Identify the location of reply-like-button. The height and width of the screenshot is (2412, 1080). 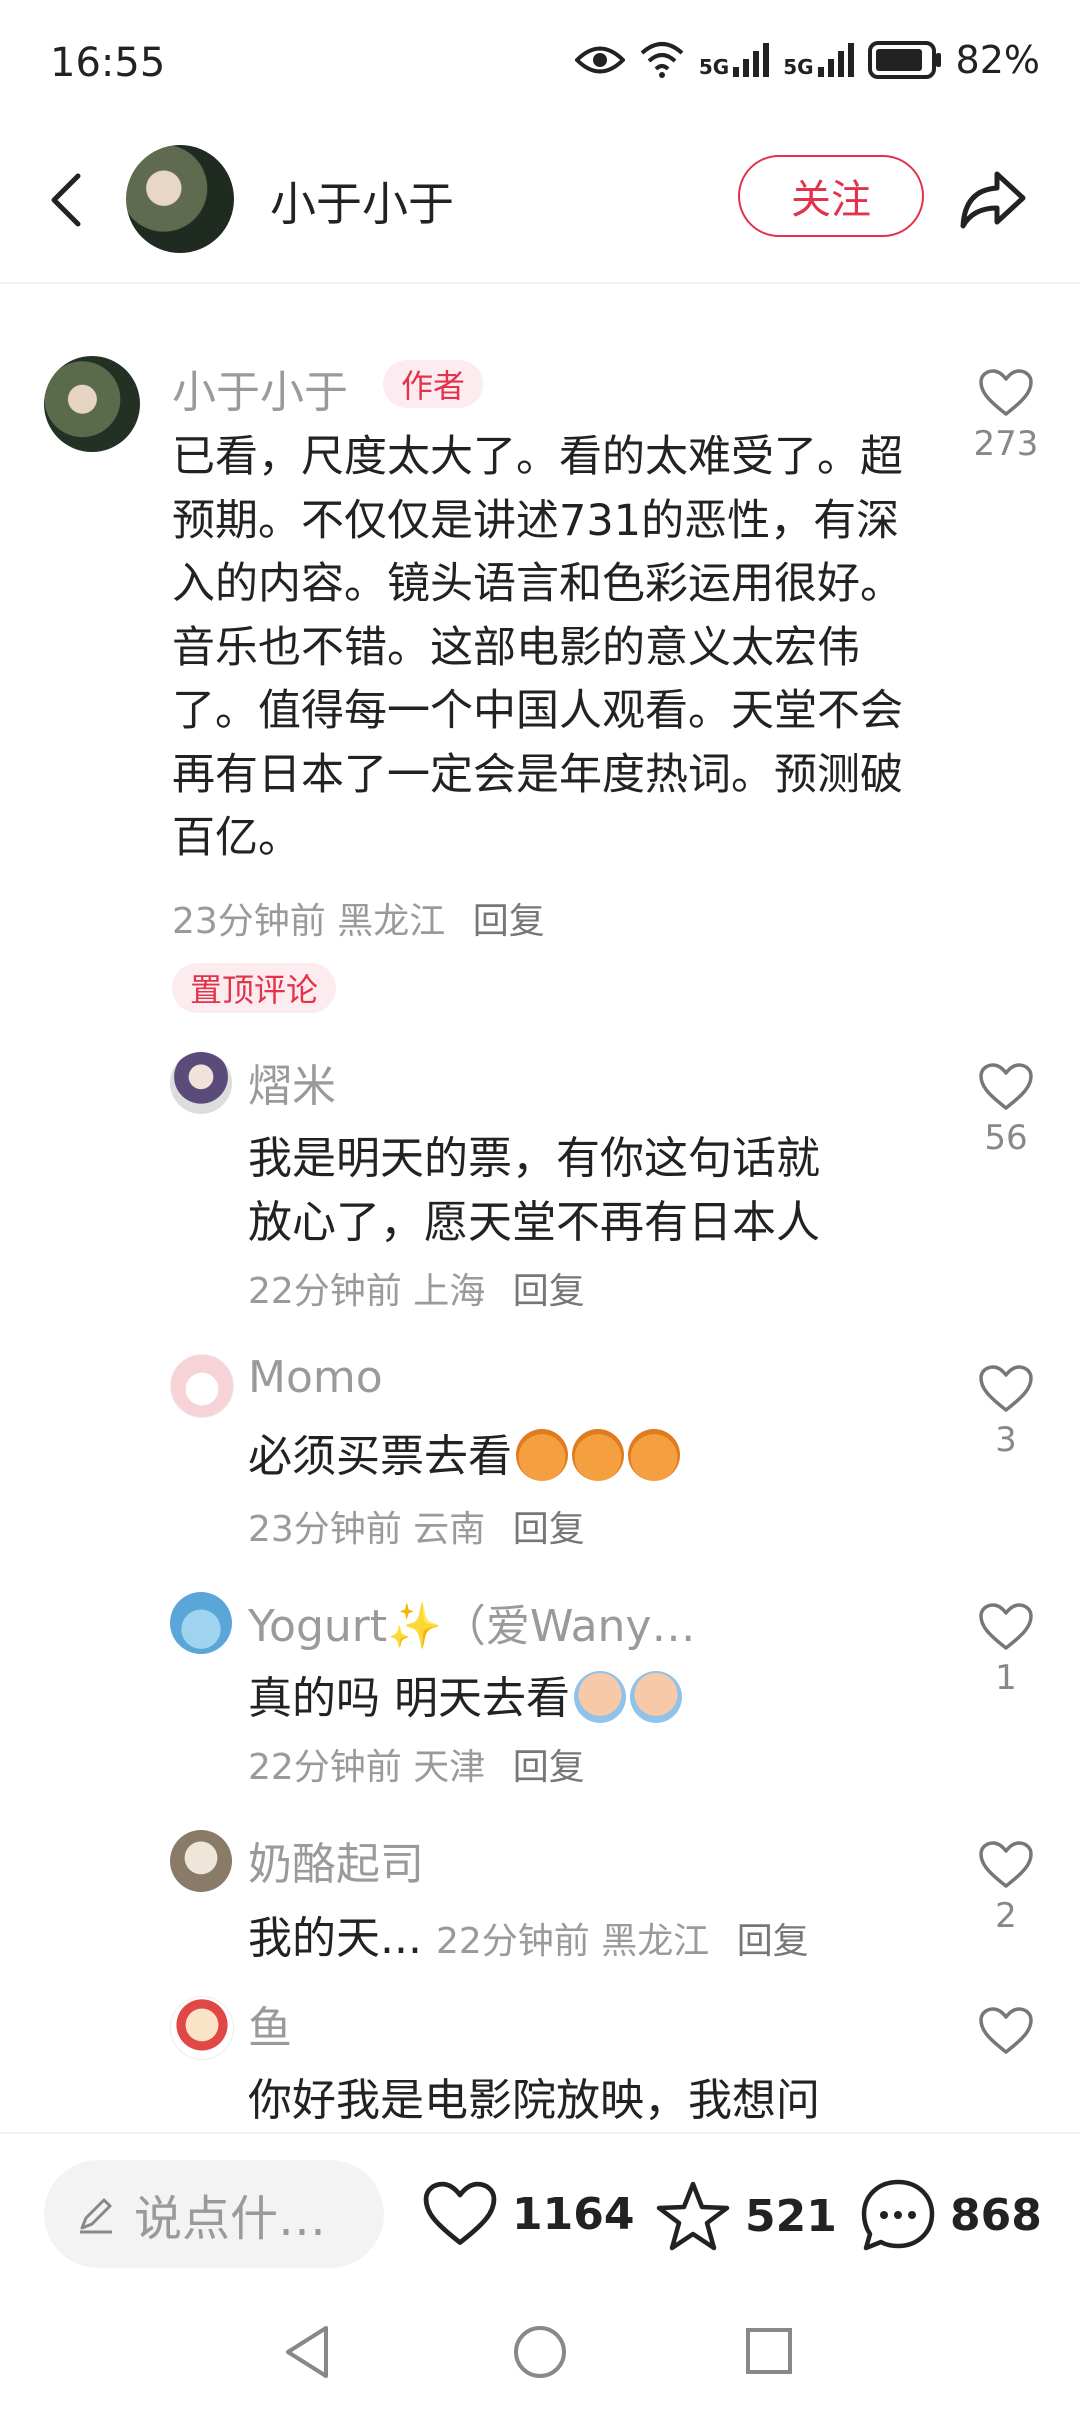
(1006, 2031).